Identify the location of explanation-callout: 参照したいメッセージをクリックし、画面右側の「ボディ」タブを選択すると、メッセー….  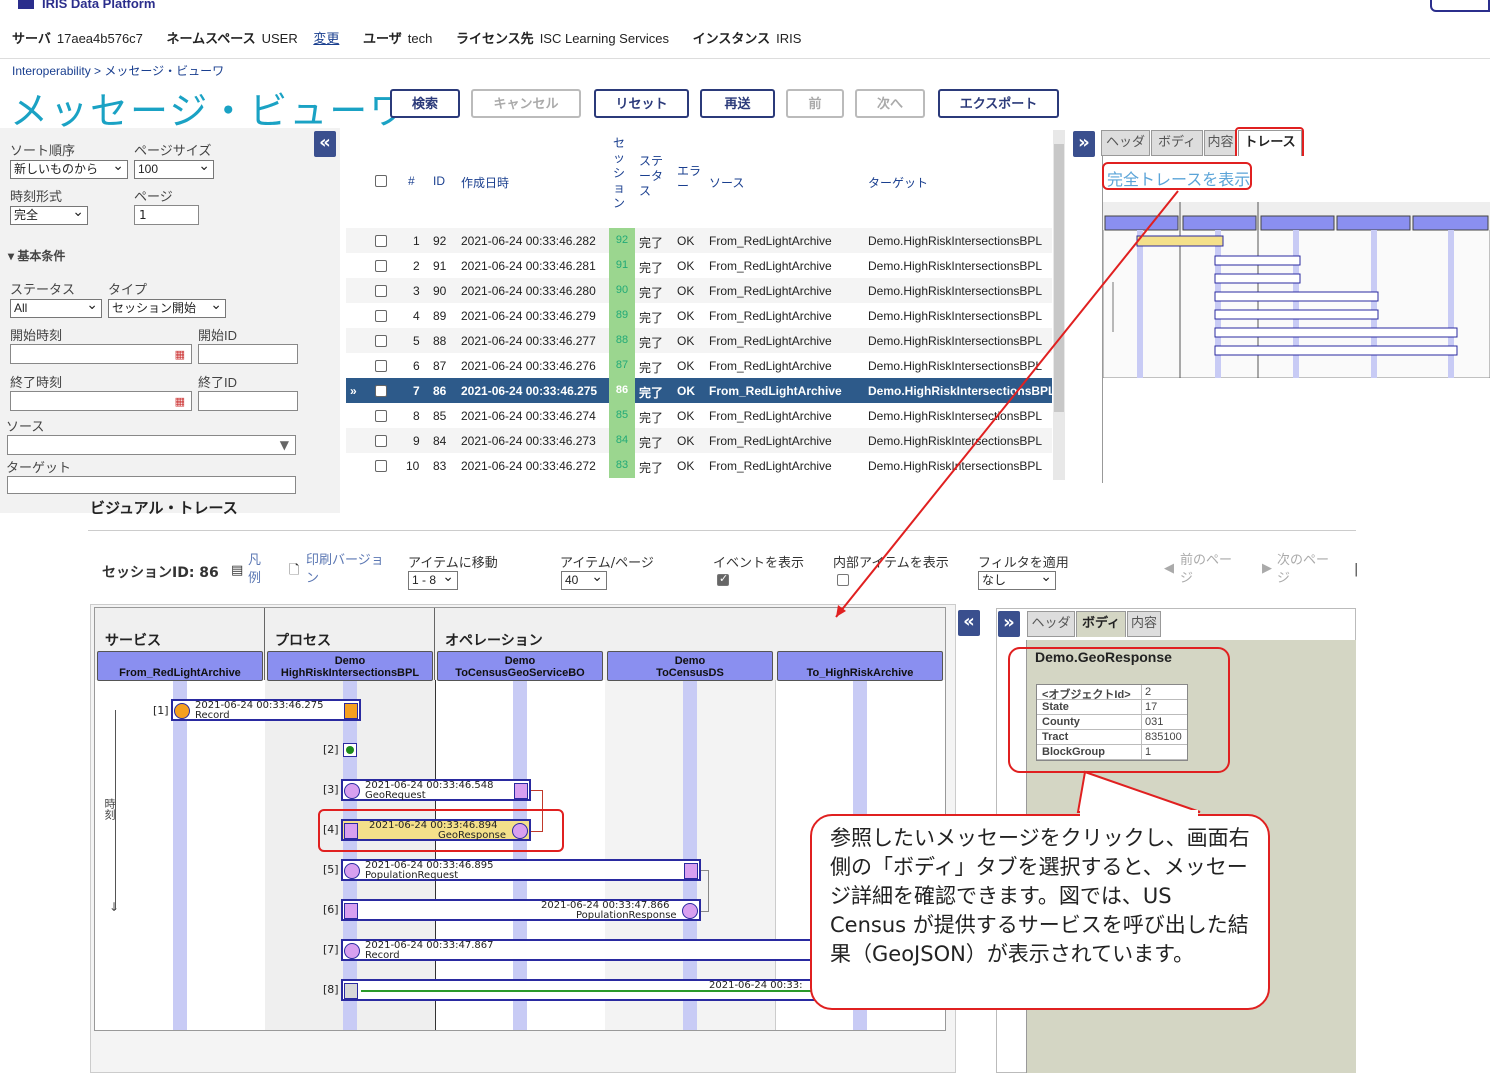
(1040, 912).